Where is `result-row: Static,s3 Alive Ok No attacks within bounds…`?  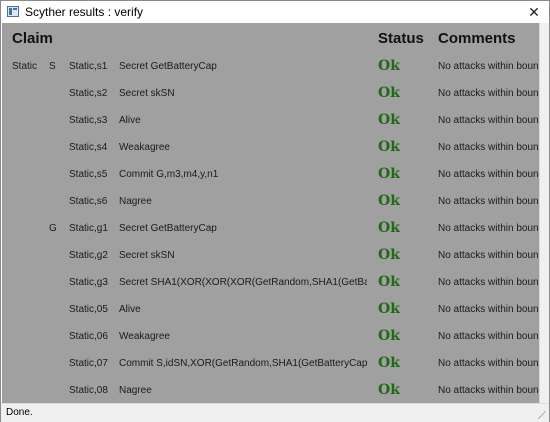
result-row: Static,s3 Alive Ok No attacks within bounds… is located at coordinates (271, 121).